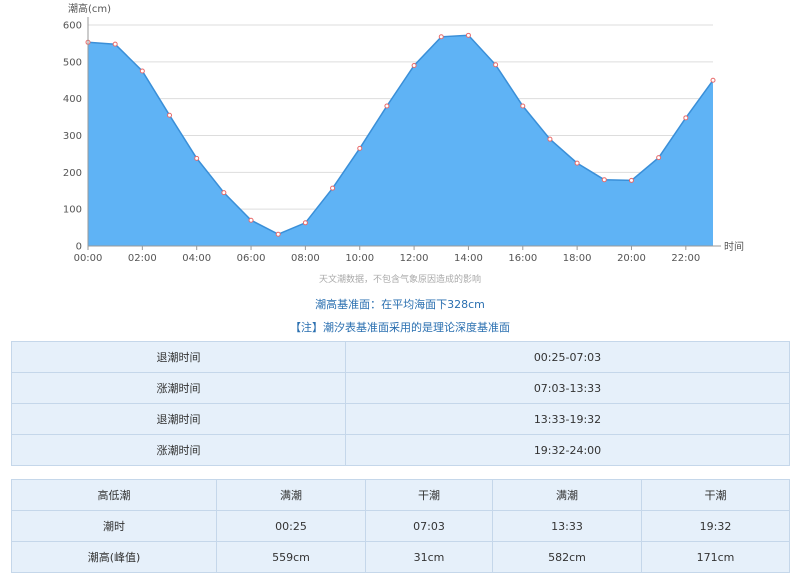 The width and height of the screenshot is (800, 580). Describe the element at coordinates (114, 495) in the screenshot. I see `extremes-header-cell: 高低潮` at that location.